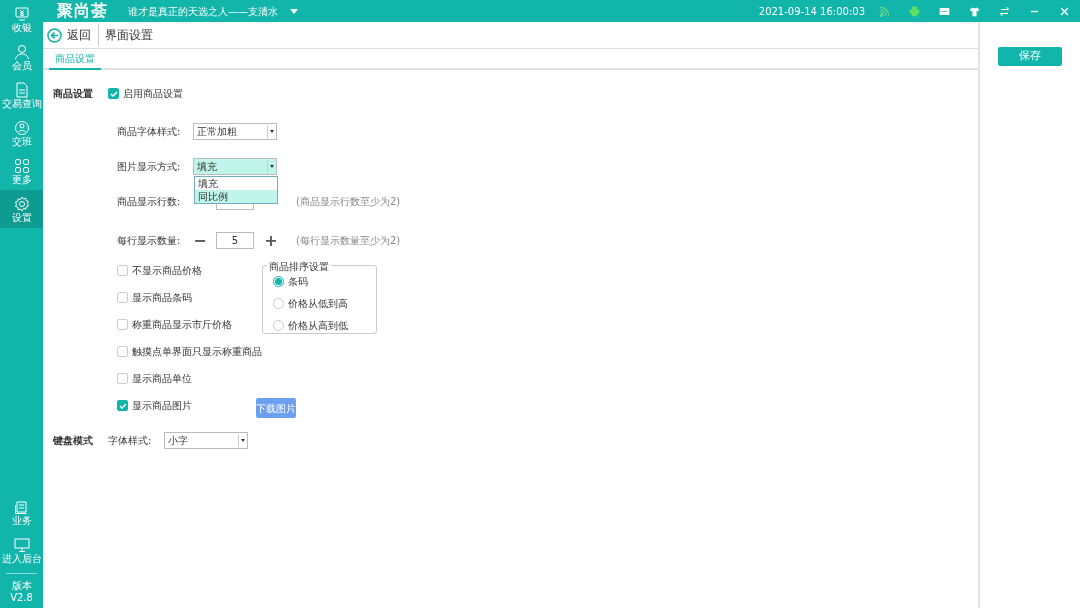 This screenshot has height=608, width=1080. What do you see at coordinates (82, 11) in the screenshot?
I see `app-logo: 聚尚荟` at bounding box center [82, 11].